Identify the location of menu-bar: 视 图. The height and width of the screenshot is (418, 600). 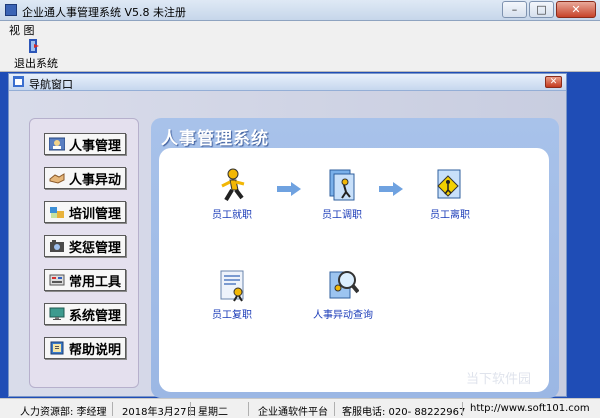
(300, 29).